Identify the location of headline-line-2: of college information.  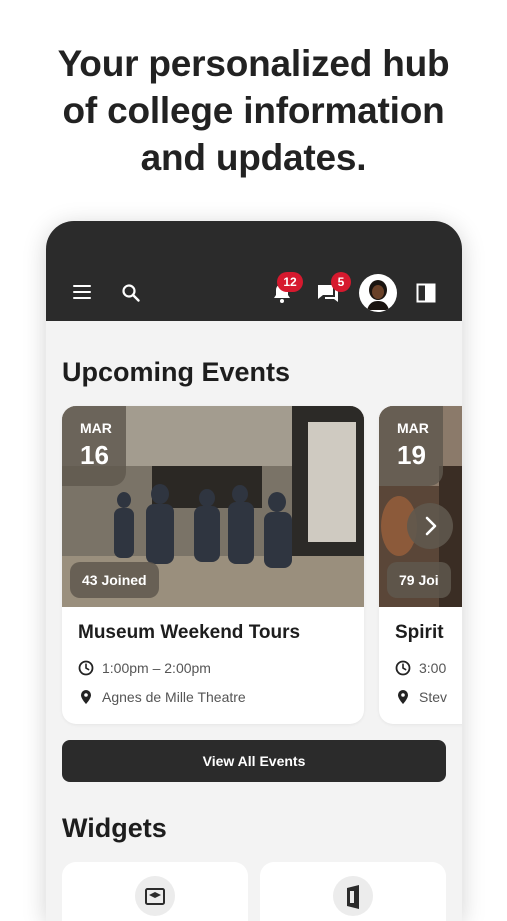
(253, 110).